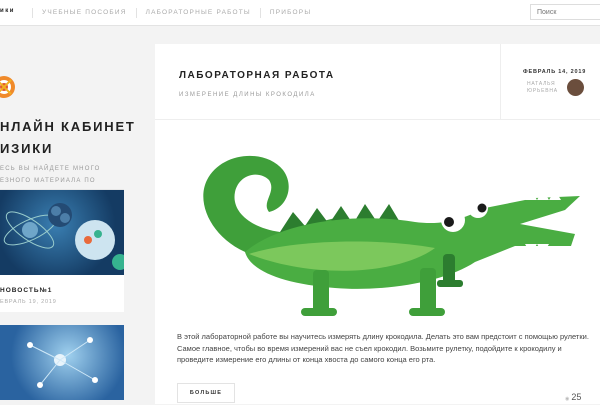 This screenshot has width=600, height=405. I want to click on post-meta: ФЕВРАЛЬ 14, 2019 НАТАЛЬЯ ЮРЬЕВНА, so click(550, 82).